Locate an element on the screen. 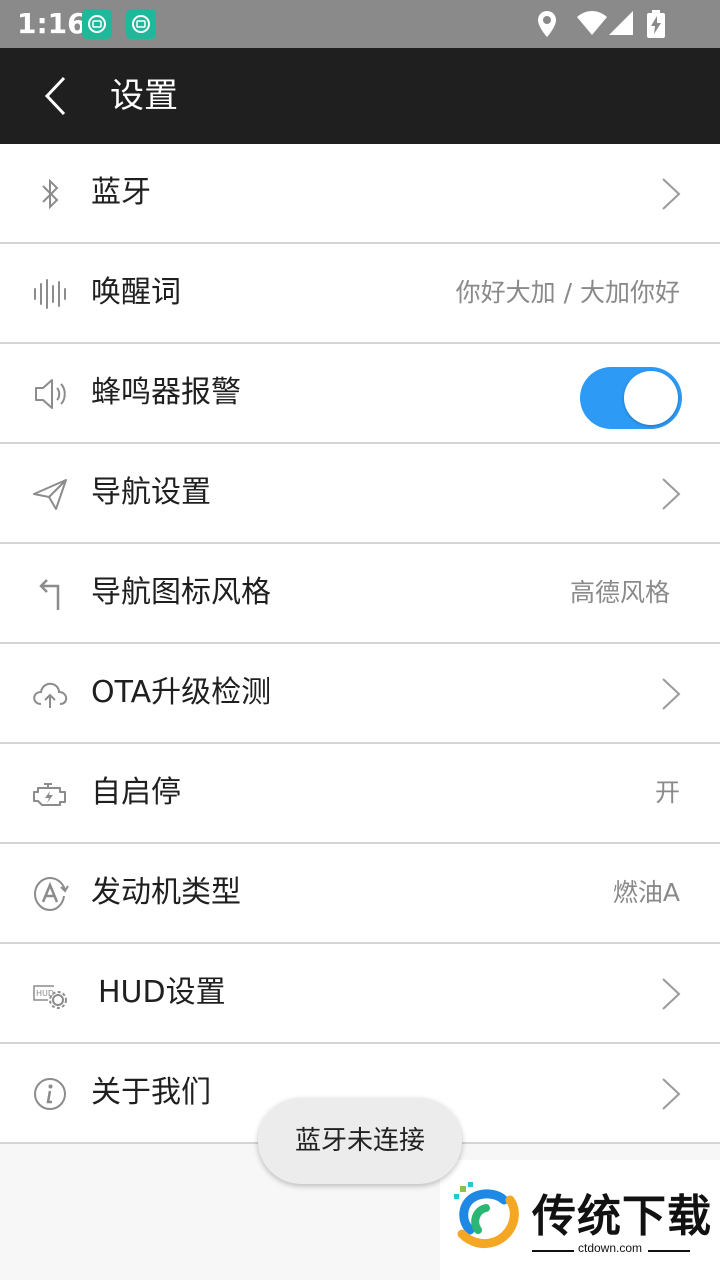 This screenshot has height=1280, width=720. back-arrow-icon is located at coordinates (55, 96).